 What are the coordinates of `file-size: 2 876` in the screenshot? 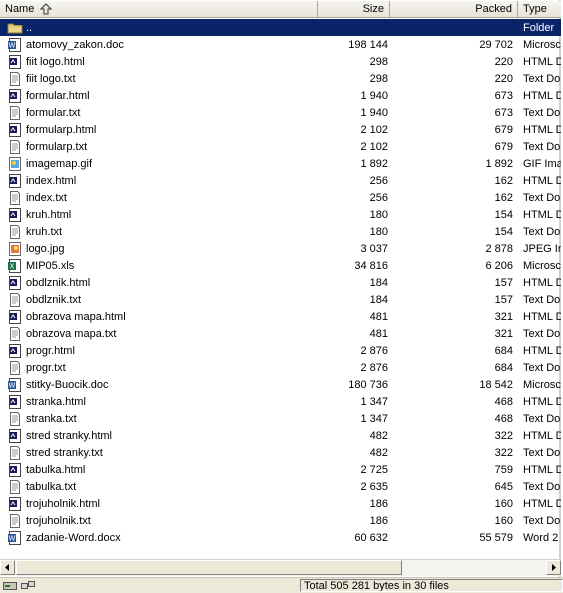 It's located at (374, 367).